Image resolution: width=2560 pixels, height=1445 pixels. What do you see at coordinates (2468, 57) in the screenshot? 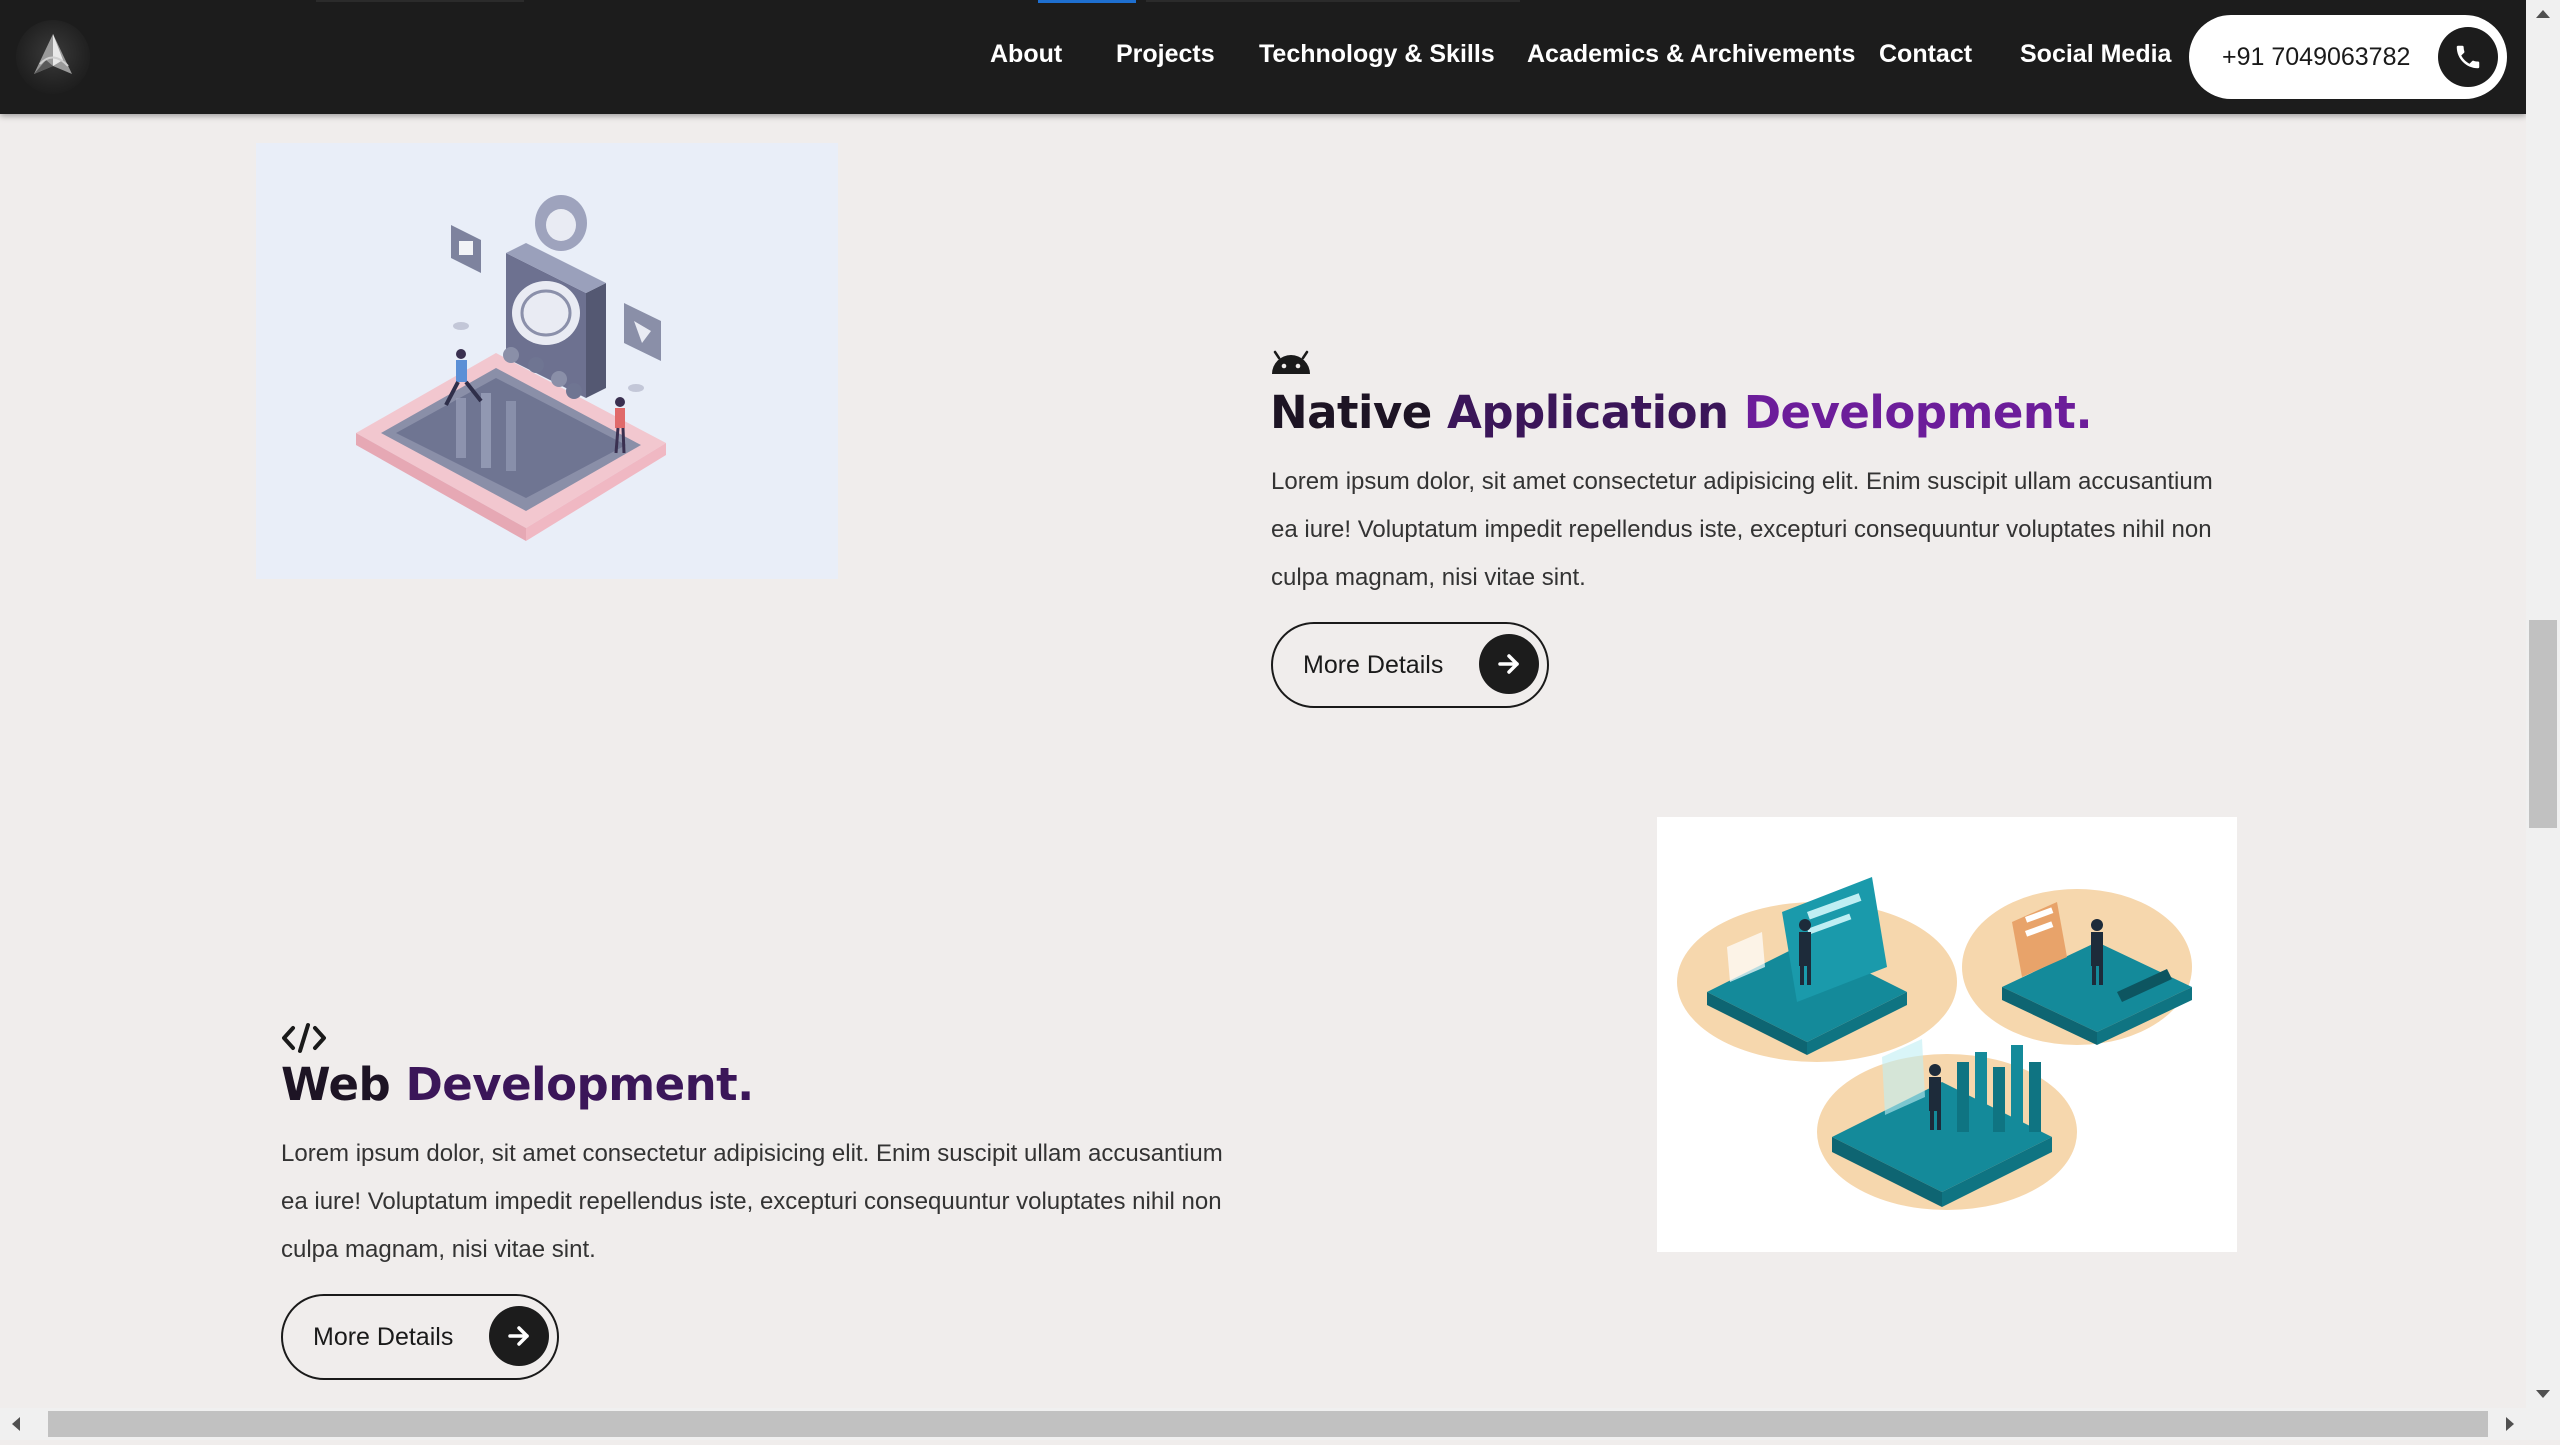
I see `phone-icon` at bounding box center [2468, 57].